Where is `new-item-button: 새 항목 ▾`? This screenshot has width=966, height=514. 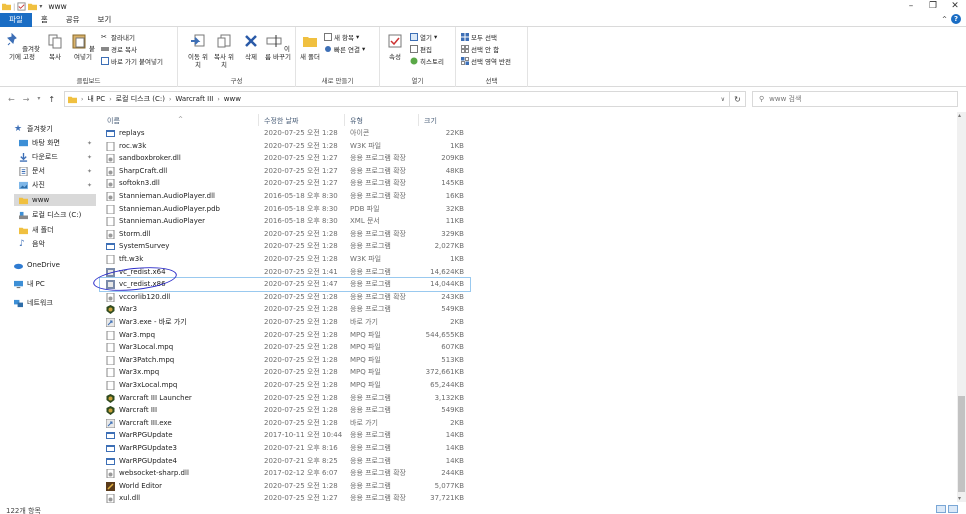
new-item-button: 새 항목 ▾ is located at coordinates (341, 37).